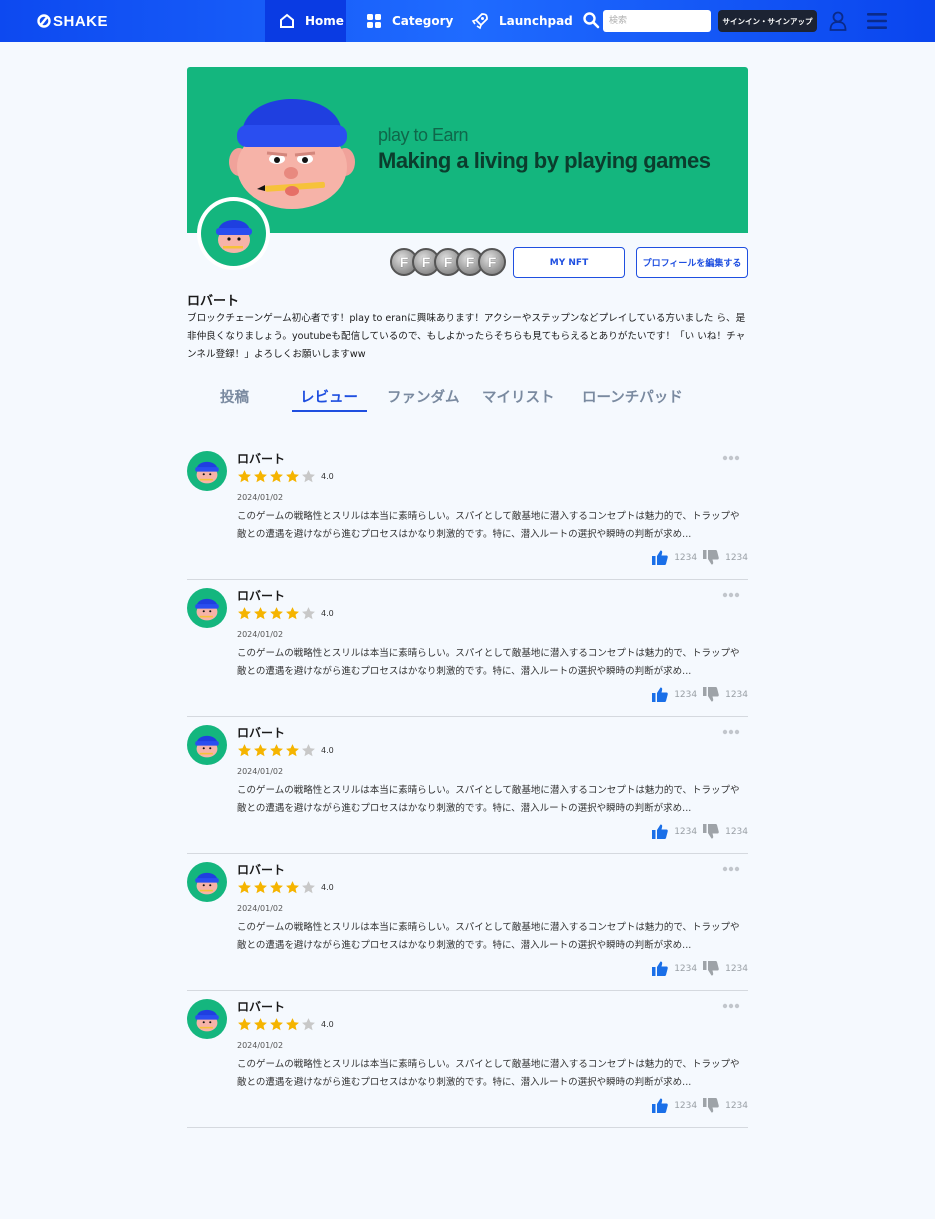  I want to click on hamburger-menu-icon, so click(877, 21).